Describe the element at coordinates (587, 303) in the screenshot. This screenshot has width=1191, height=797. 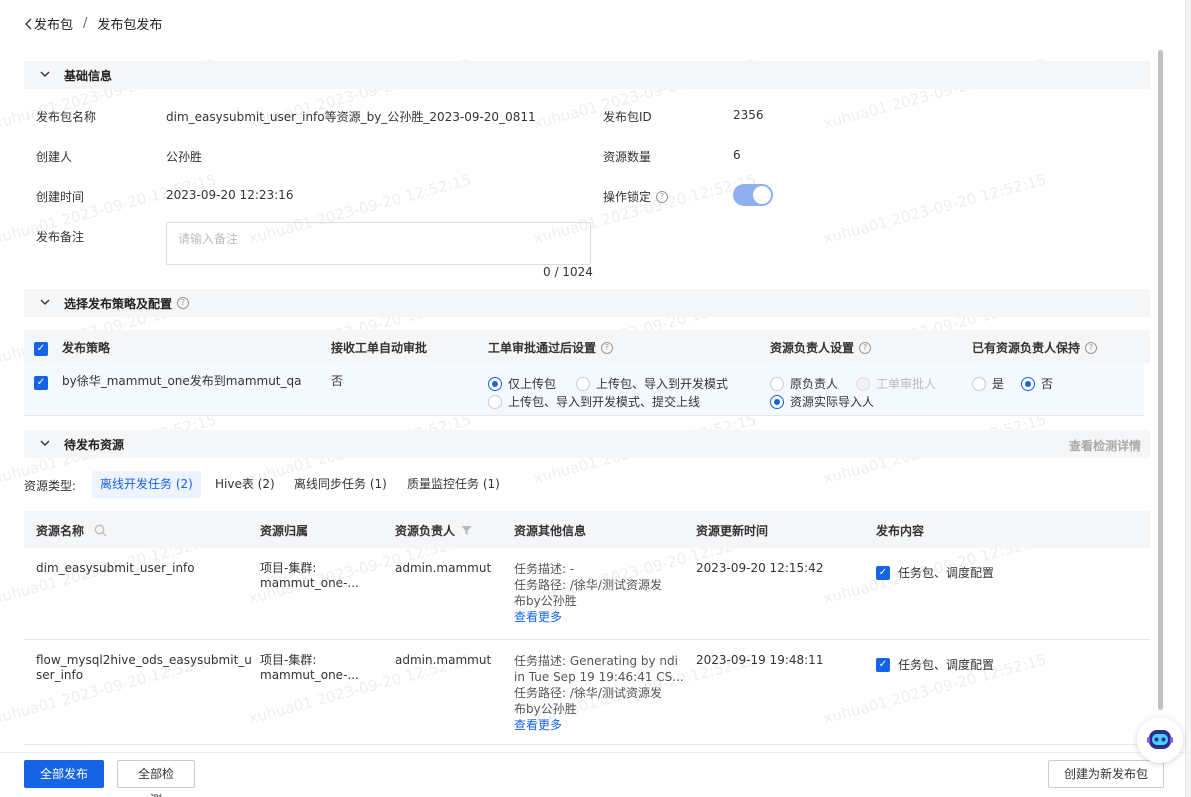
I see `section-strategy-header: 选择发布策略及配置 ?` at that location.